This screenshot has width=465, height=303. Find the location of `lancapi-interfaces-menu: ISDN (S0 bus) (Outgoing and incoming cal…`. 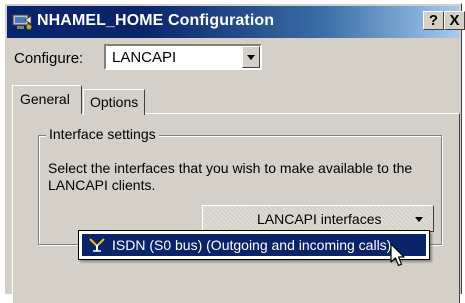

lancapi-interfaces-menu: ISDN (S0 bus) (Outgoing and incoming cal… is located at coordinates (254, 245).